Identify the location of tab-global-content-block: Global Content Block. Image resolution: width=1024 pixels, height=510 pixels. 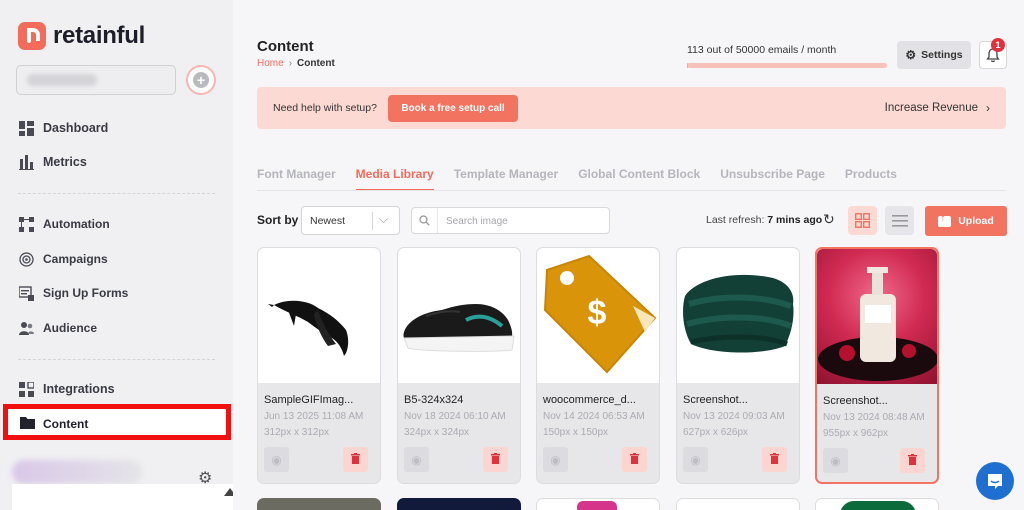
(639, 178).